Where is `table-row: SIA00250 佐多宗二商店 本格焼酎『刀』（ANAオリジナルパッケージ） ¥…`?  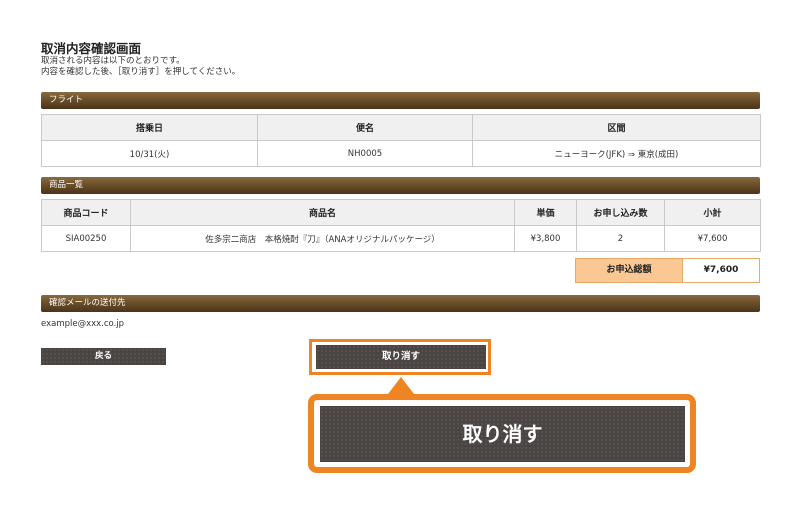
table-row: SIA00250 佐多宗二商店 本格焼酎『刀』（ANAオリジナルパッケージ） ¥… is located at coordinates (401, 238).